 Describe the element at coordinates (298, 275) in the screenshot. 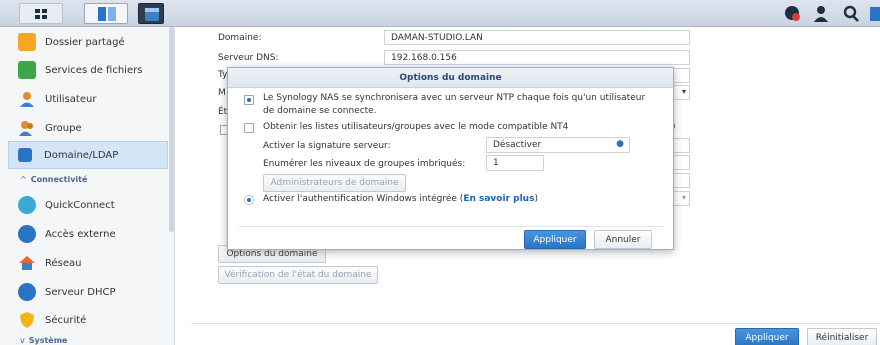

I see `domain-status-check-button: Vérification de l'état du domaine` at that location.